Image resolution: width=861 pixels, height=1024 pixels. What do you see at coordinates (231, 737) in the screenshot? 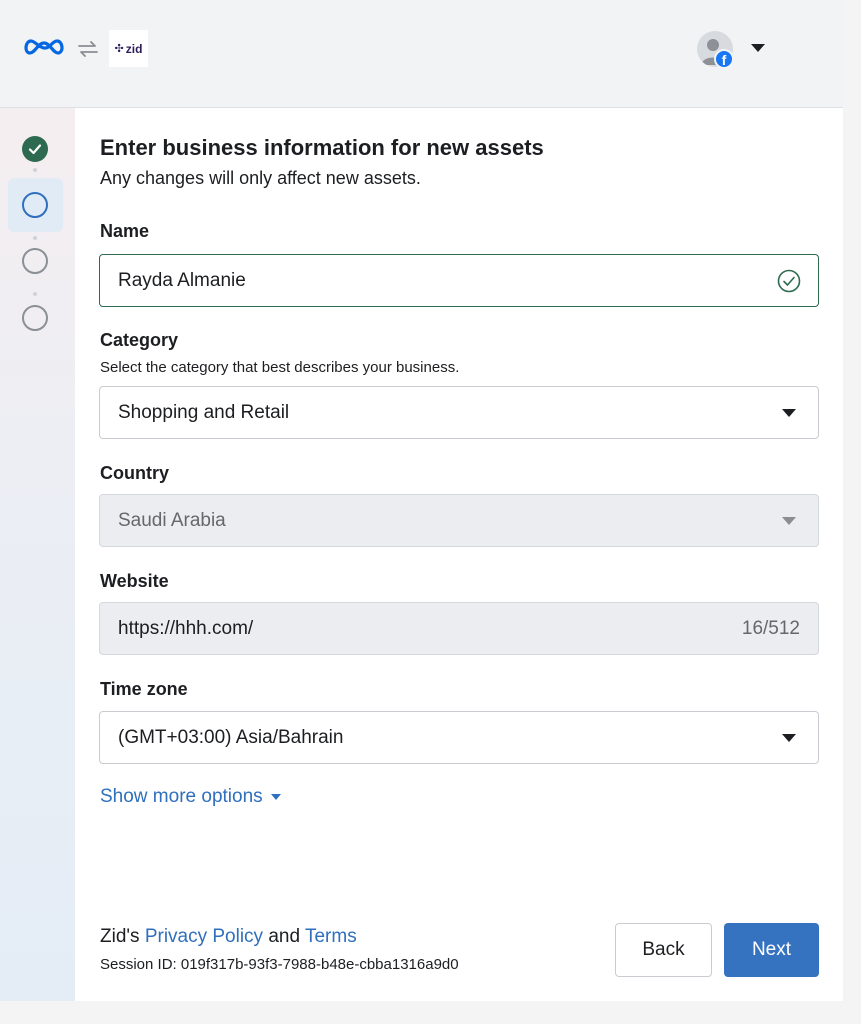
I see `timezone-value: (GMT+03:00) Asia/Bahrain` at bounding box center [231, 737].